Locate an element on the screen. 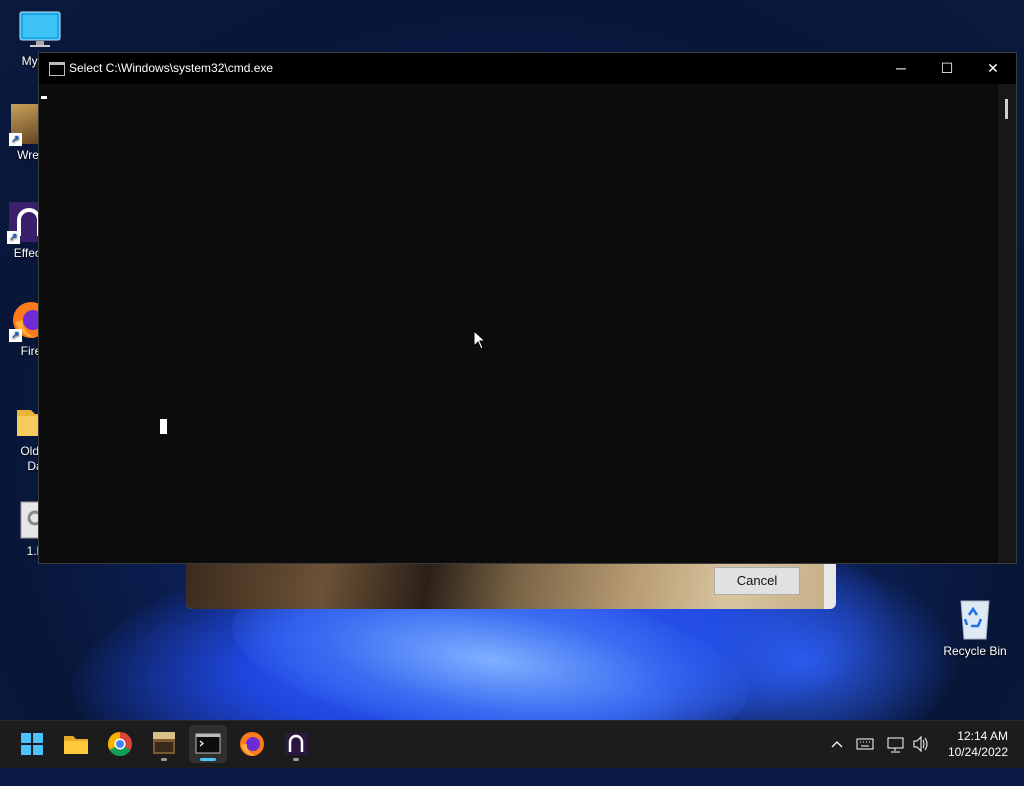 The width and height of the screenshot is (1024, 786). clock-time: 12:14 AM is located at coordinates (982, 736).